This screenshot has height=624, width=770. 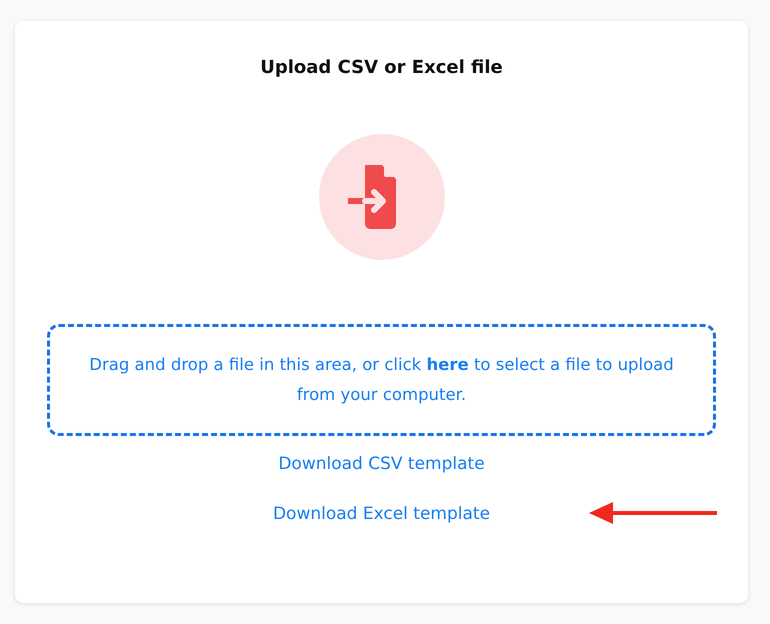 I want to click on download-link: Download CSV template, so click(x=381, y=464).